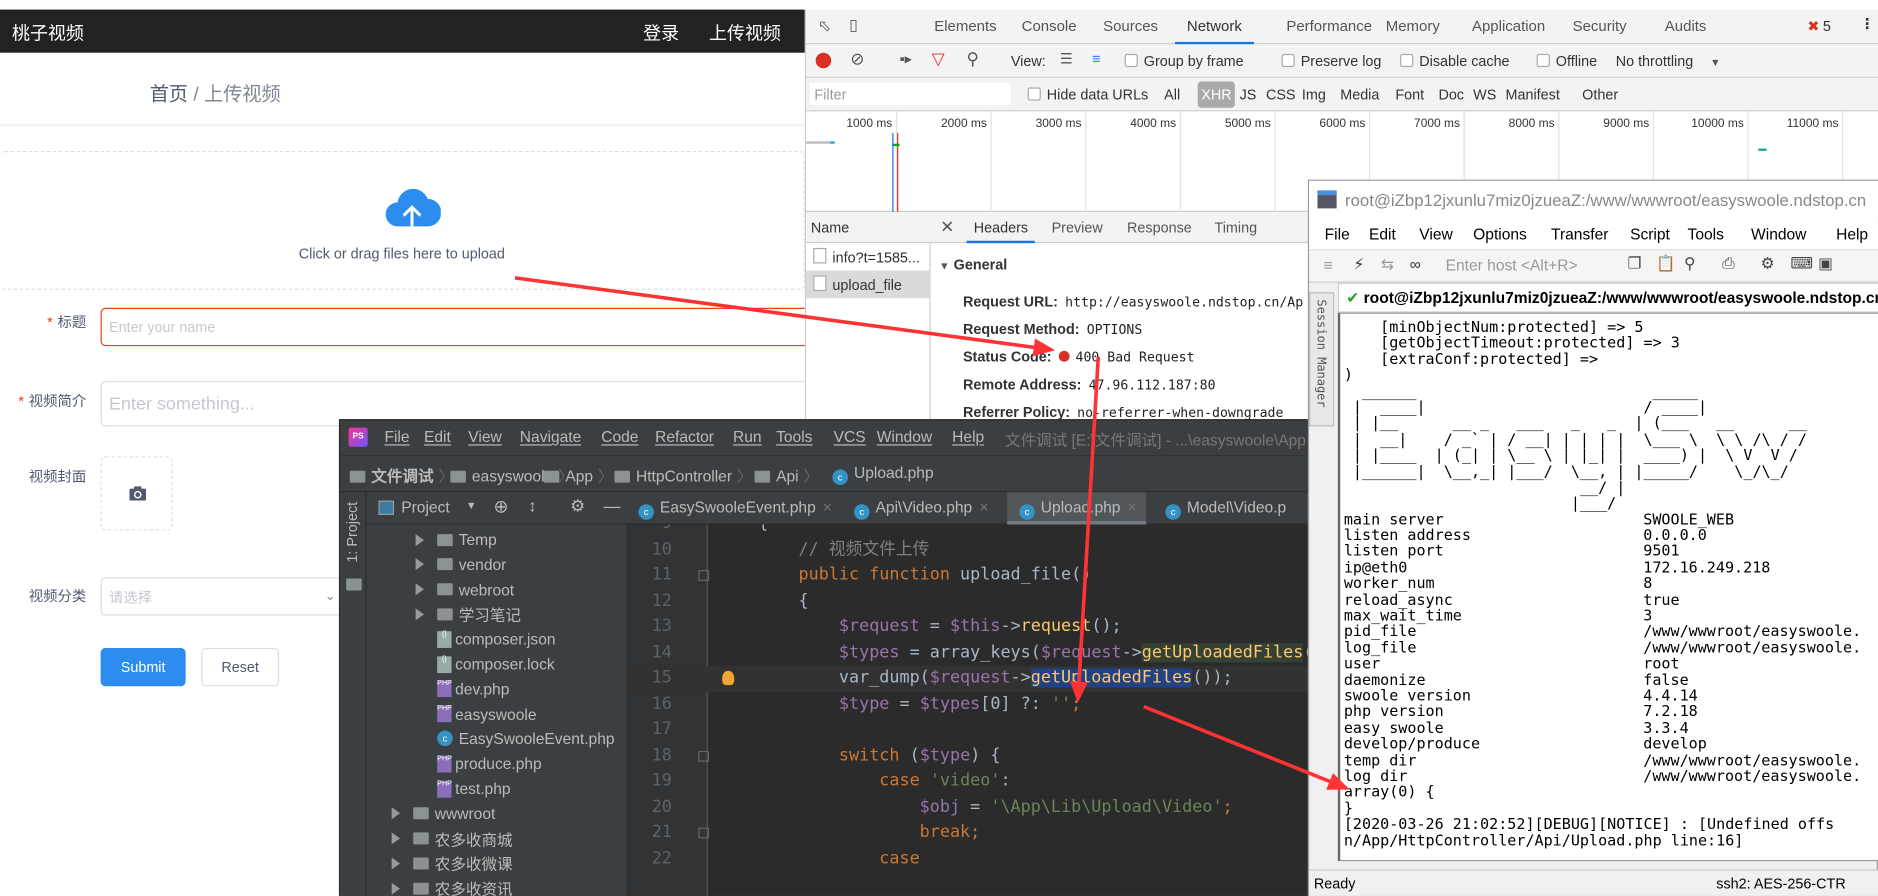  What do you see at coordinates (1216, 94) in the screenshot?
I see `type-filter-xhr: XHR` at bounding box center [1216, 94].